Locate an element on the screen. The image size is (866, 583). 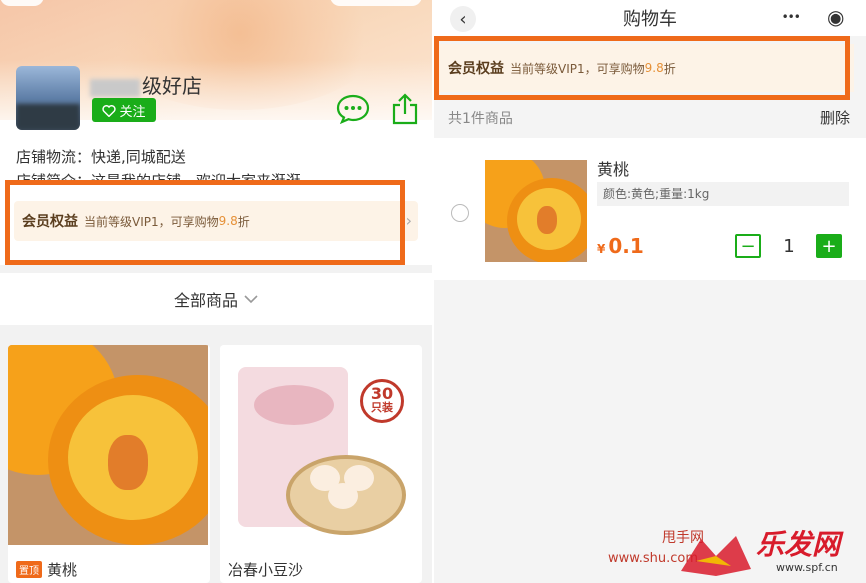
close-target-icon: ◉ is located at coordinates (835, 17).